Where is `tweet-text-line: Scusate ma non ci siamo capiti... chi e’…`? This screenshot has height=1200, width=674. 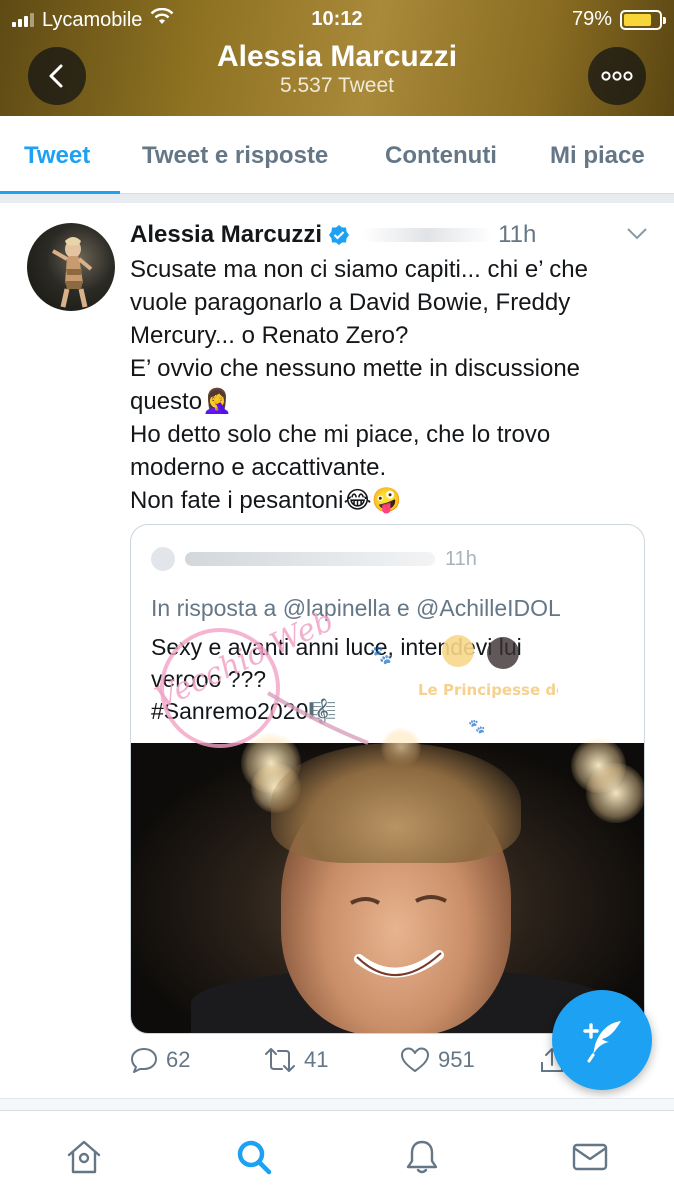 tweet-text-line: Scusate ma non ci siamo capiti... chi e’… is located at coordinates (359, 269).